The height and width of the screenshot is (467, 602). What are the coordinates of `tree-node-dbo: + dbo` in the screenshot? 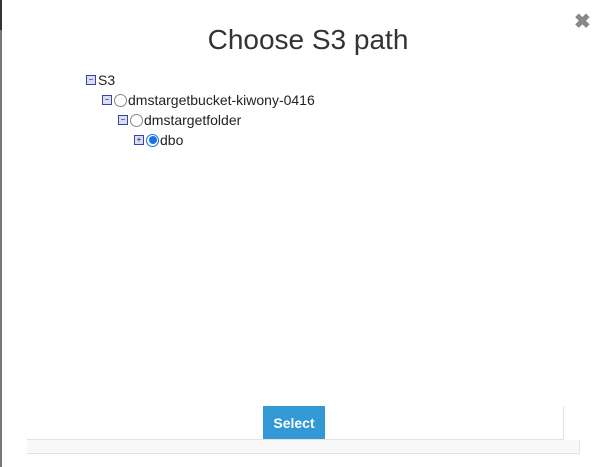 It's located at (158, 140).